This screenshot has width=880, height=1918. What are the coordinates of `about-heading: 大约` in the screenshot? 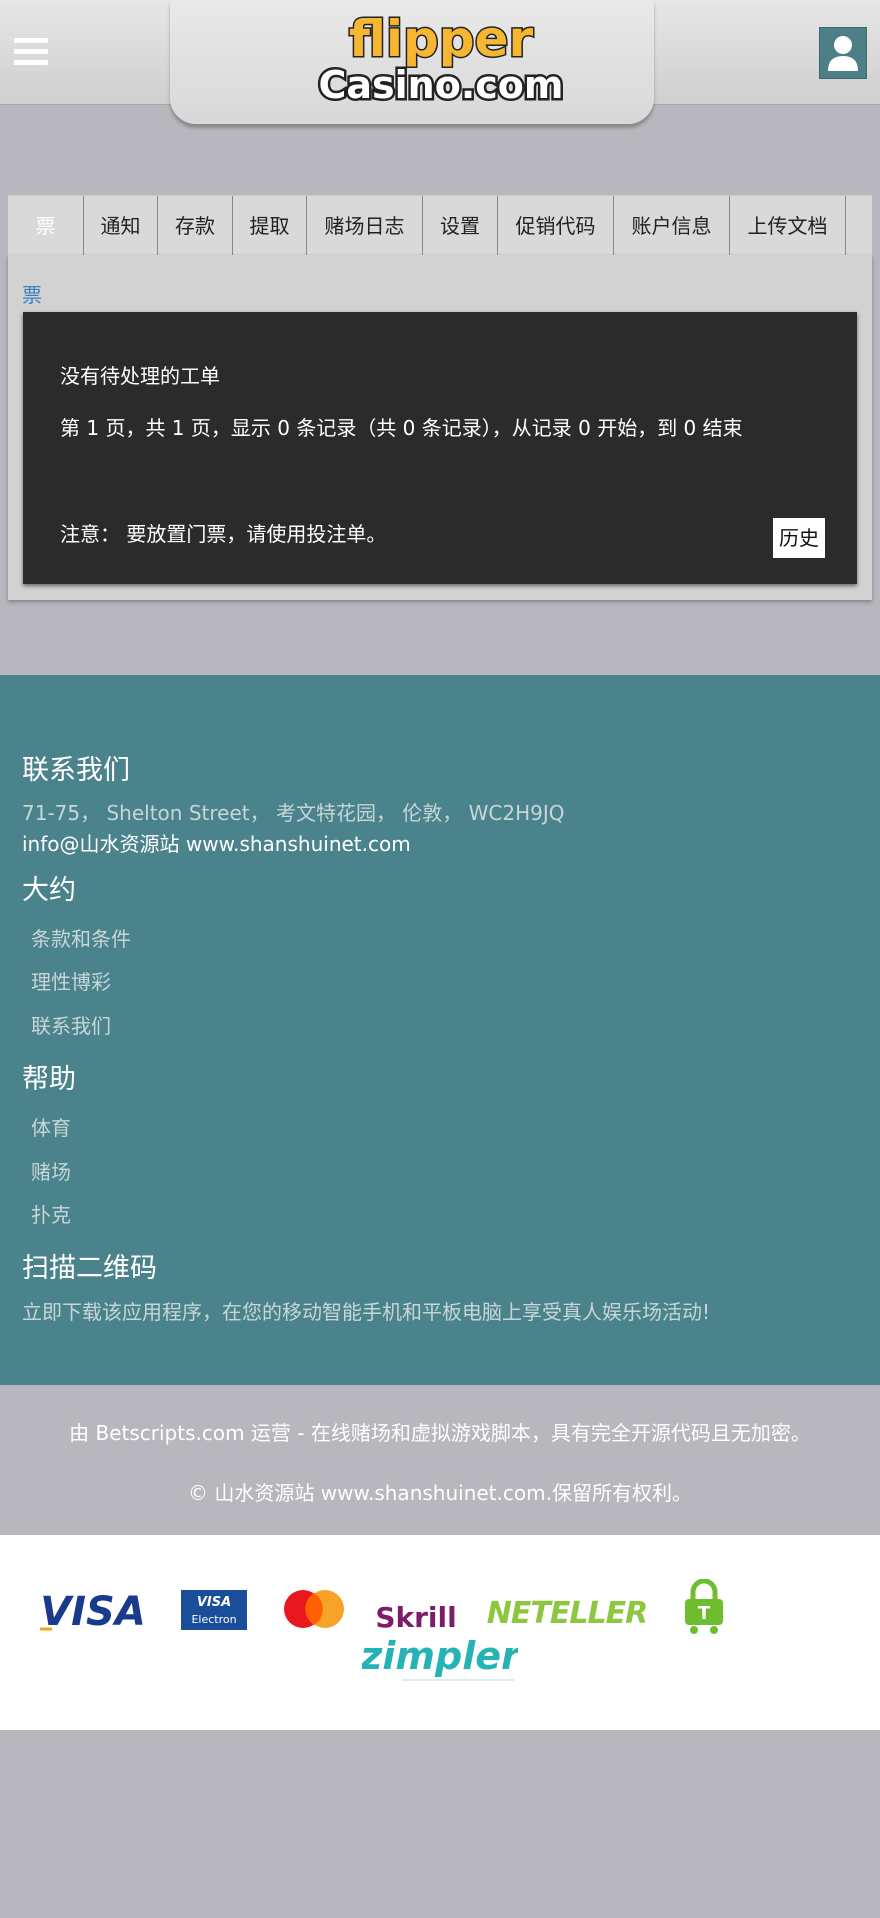 It's located at (49, 890).